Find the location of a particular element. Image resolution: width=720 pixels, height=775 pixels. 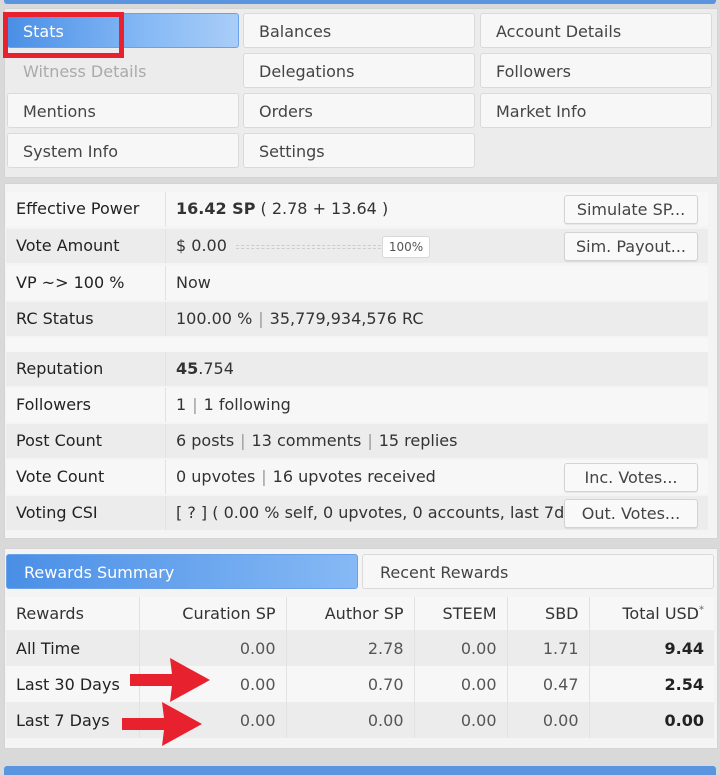

row-label: Reputation is located at coordinates (86, 369).